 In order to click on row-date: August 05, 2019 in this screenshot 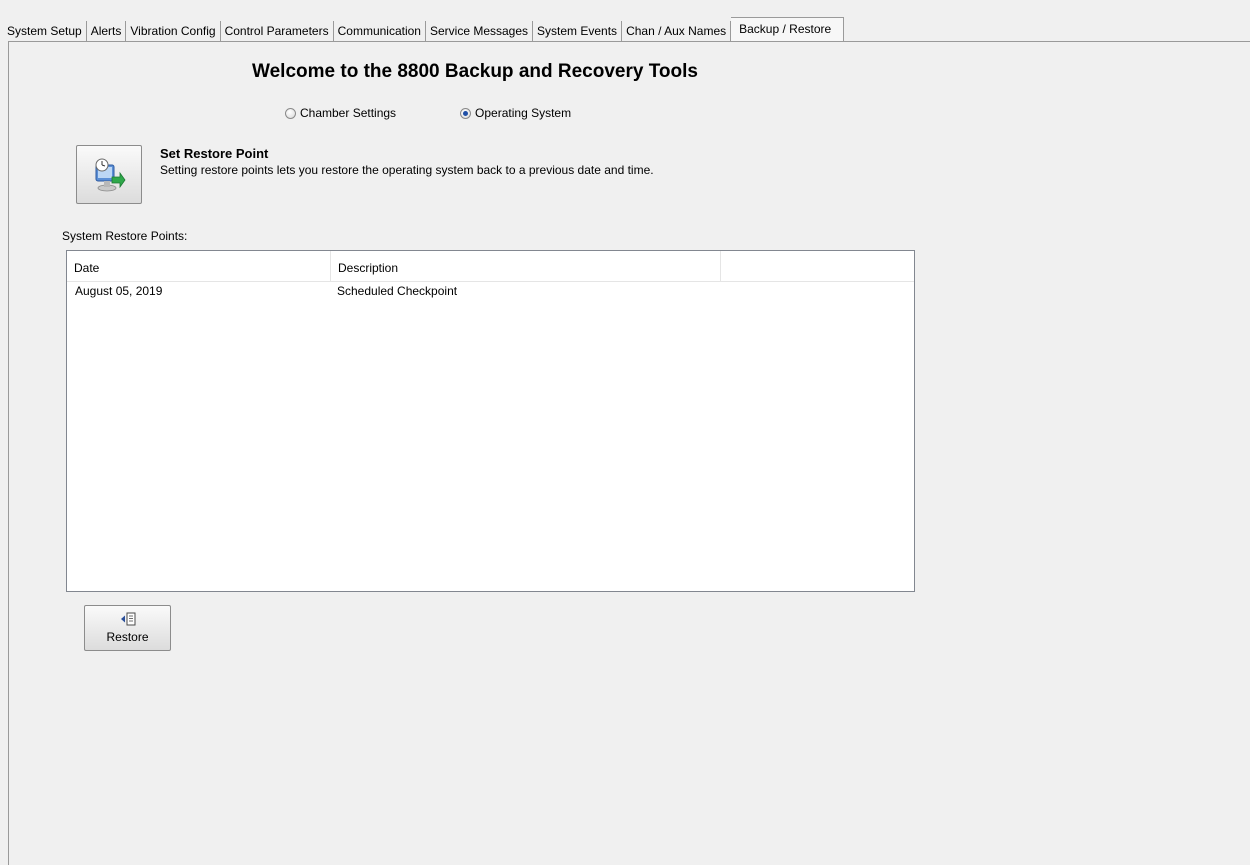, I will do `click(119, 291)`.